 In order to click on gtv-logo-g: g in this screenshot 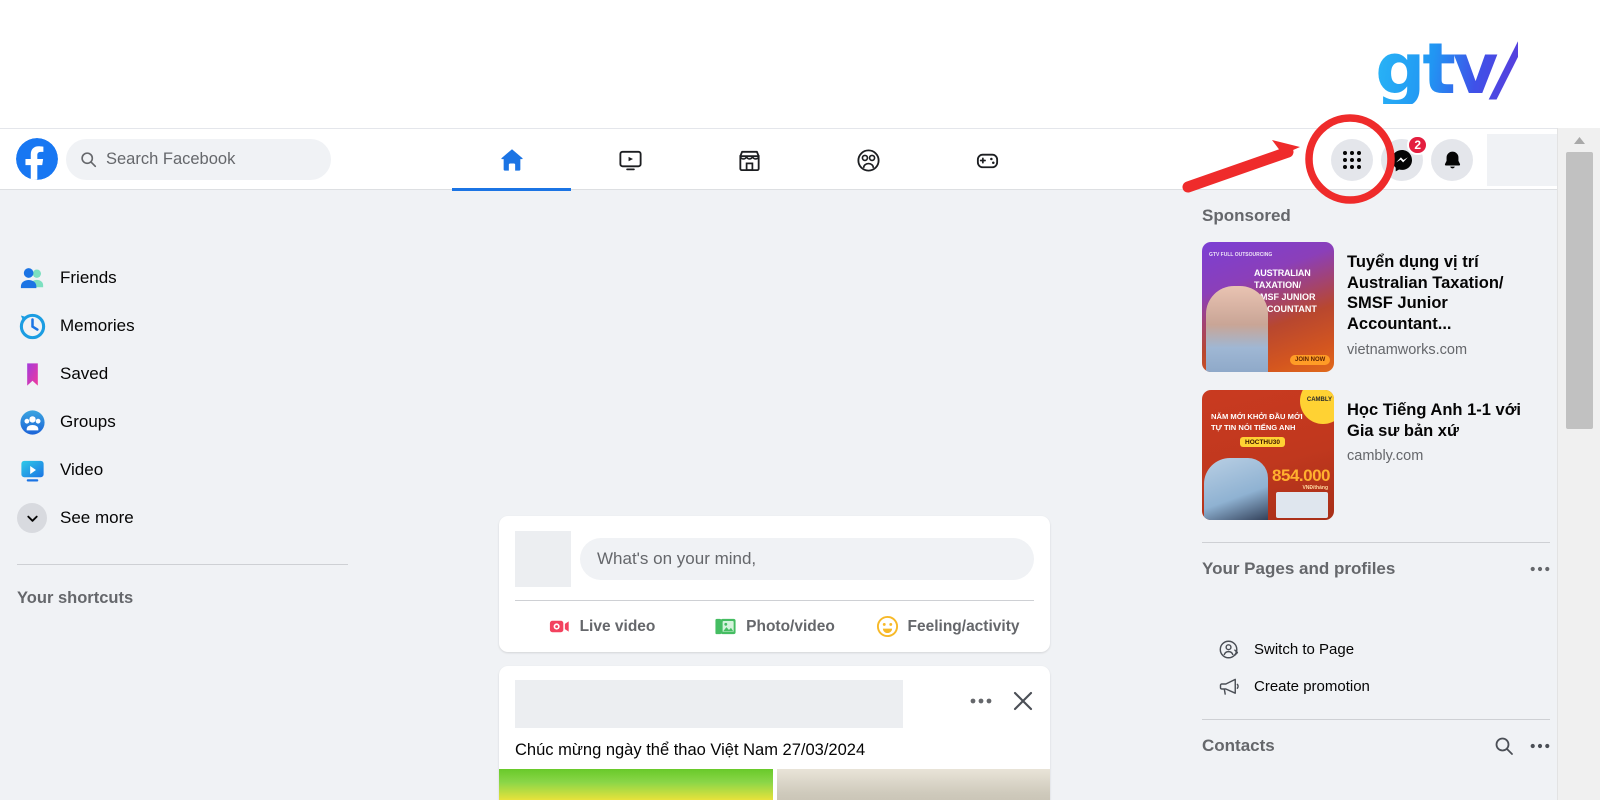, I will do `click(1399, 69)`.